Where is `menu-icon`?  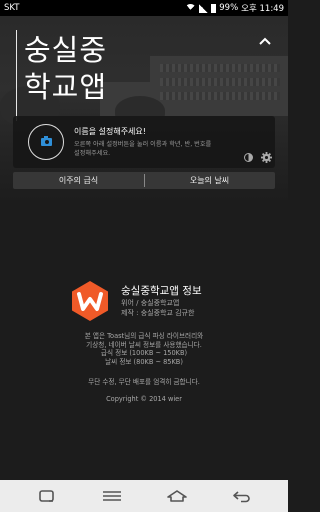 menu-icon is located at coordinates (111, 496).